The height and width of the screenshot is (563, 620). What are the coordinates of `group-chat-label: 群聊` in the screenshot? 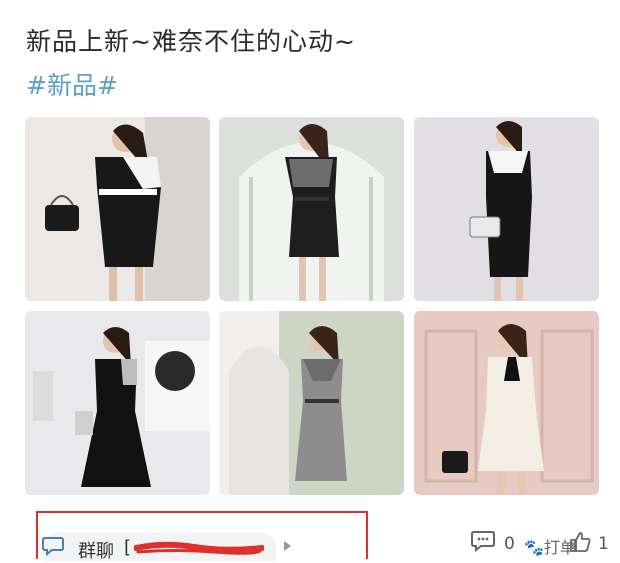 It's located at (96, 551).